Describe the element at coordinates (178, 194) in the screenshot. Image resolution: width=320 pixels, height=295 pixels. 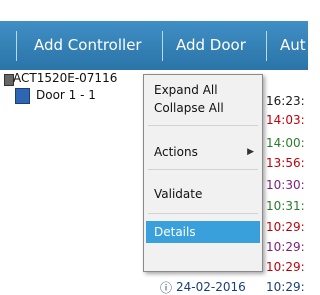
I see `menu-item-validate: Validate` at that location.